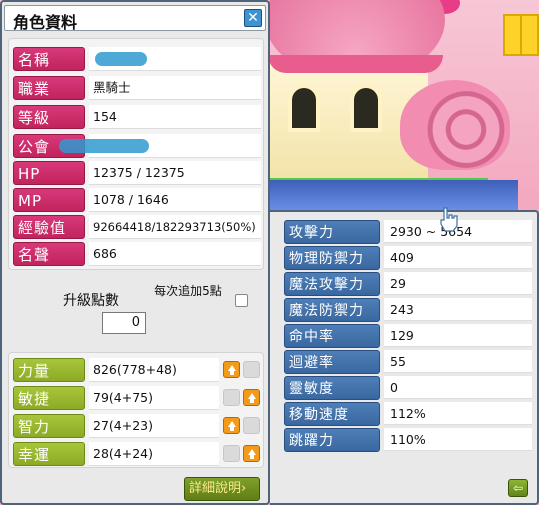 This screenshot has width=539, height=505. Describe the element at coordinates (124, 323) in the screenshot. I see `ap-value: 0` at that location.